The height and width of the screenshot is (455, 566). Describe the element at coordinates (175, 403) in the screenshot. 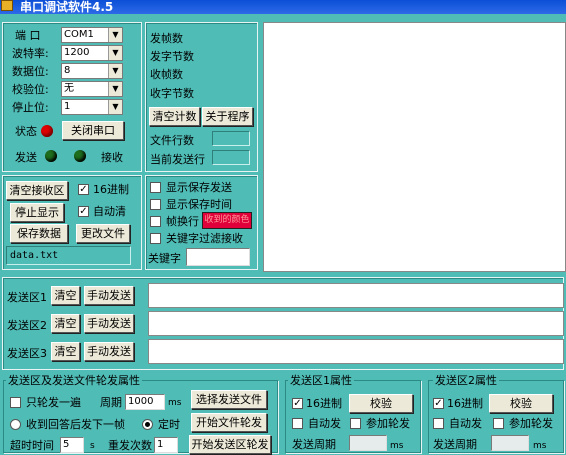

I see `period-ms-label: ms` at that location.